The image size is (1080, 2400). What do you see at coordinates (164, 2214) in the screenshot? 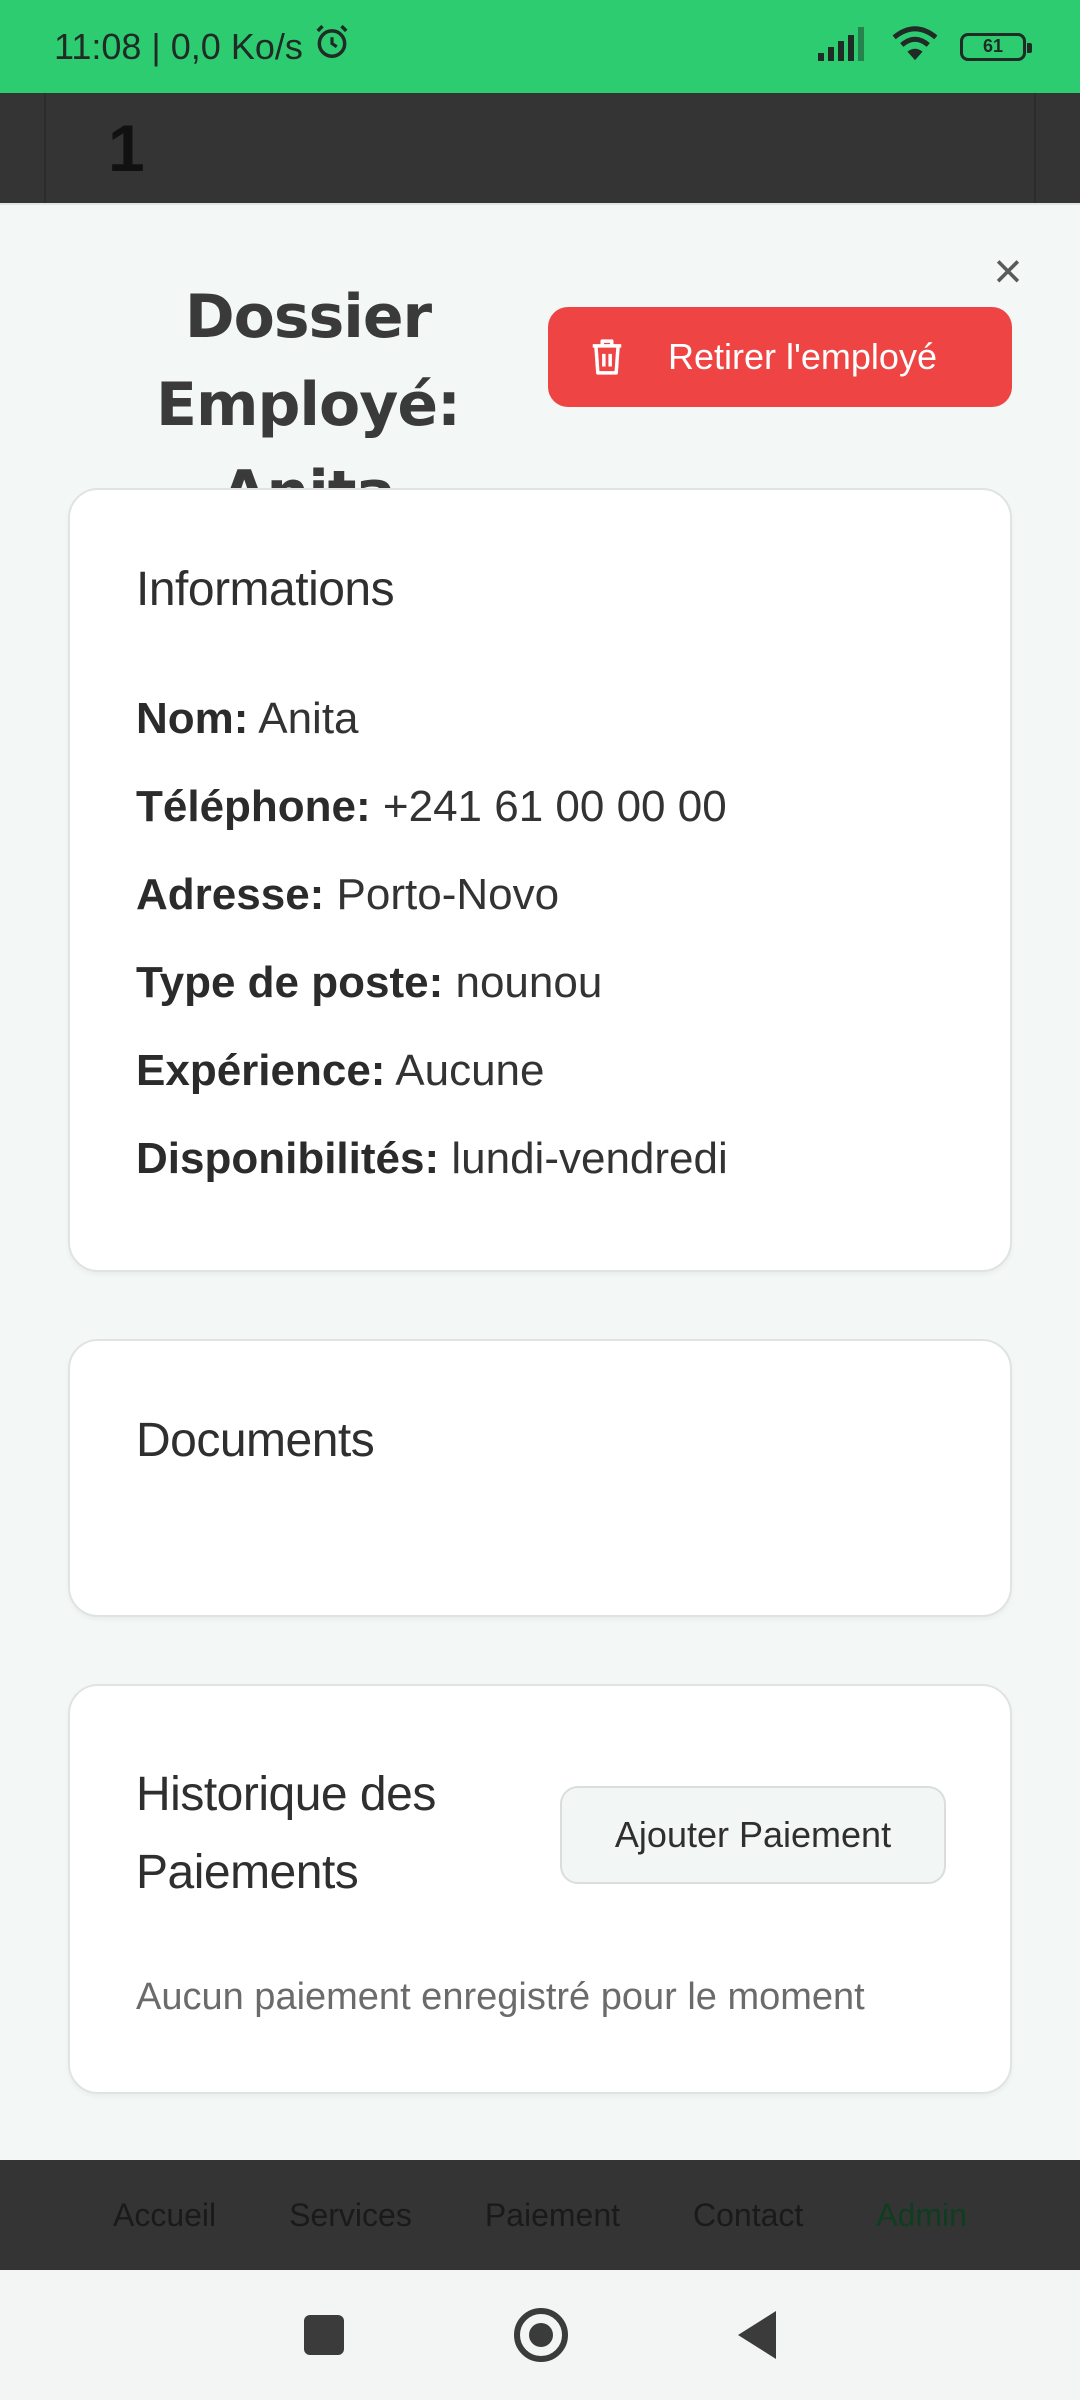
I see `nav-item-accueil: Accueil` at bounding box center [164, 2214].